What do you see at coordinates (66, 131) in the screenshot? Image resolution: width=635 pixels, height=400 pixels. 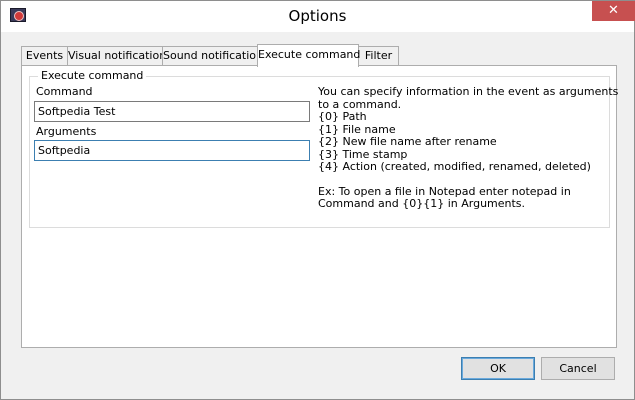 I see `arguments-label: Arguments` at bounding box center [66, 131].